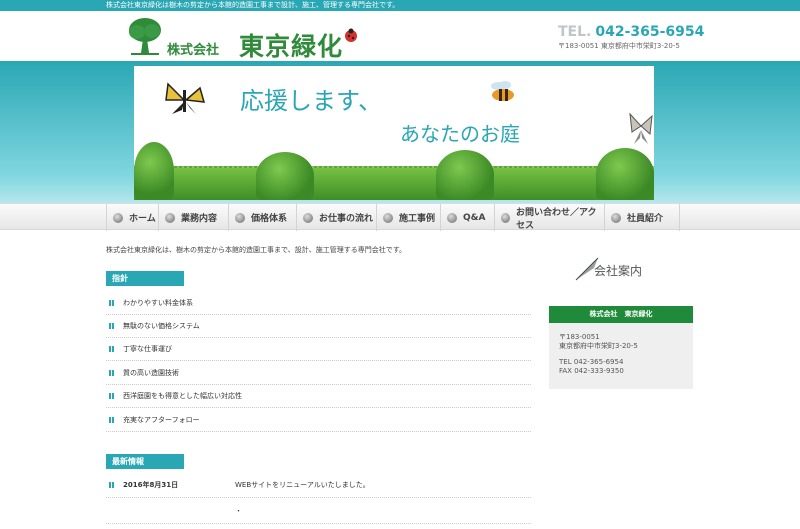  What do you see at coordinates (598, 346) in the screenshot?
I see `company-address: 東京都府中市栄町3-20-5` at bounding box center [598, 346].